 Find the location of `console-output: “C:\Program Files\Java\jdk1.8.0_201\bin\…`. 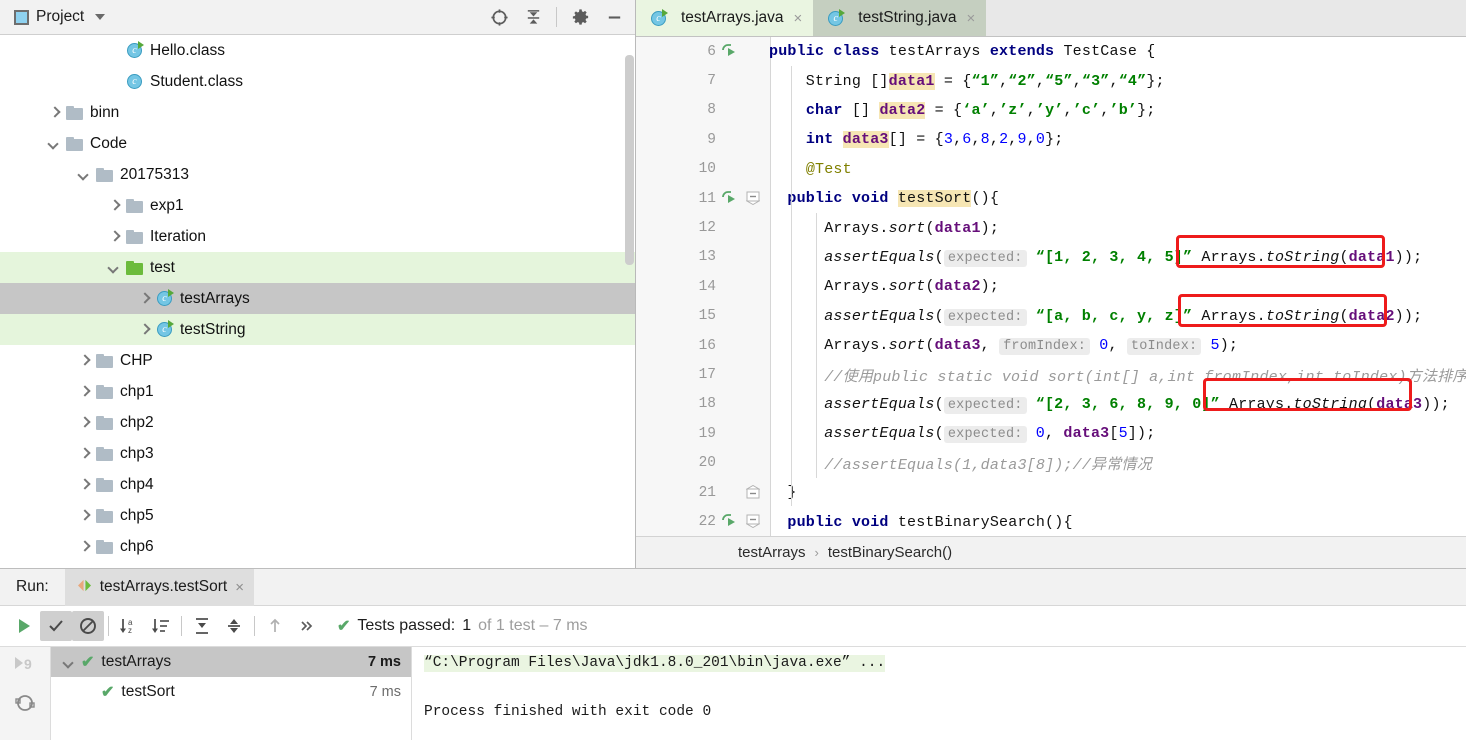

console-output: “C:\Program Files\Java\jdk1.8.0_201\bin\… is located at coordinates (939, 693).